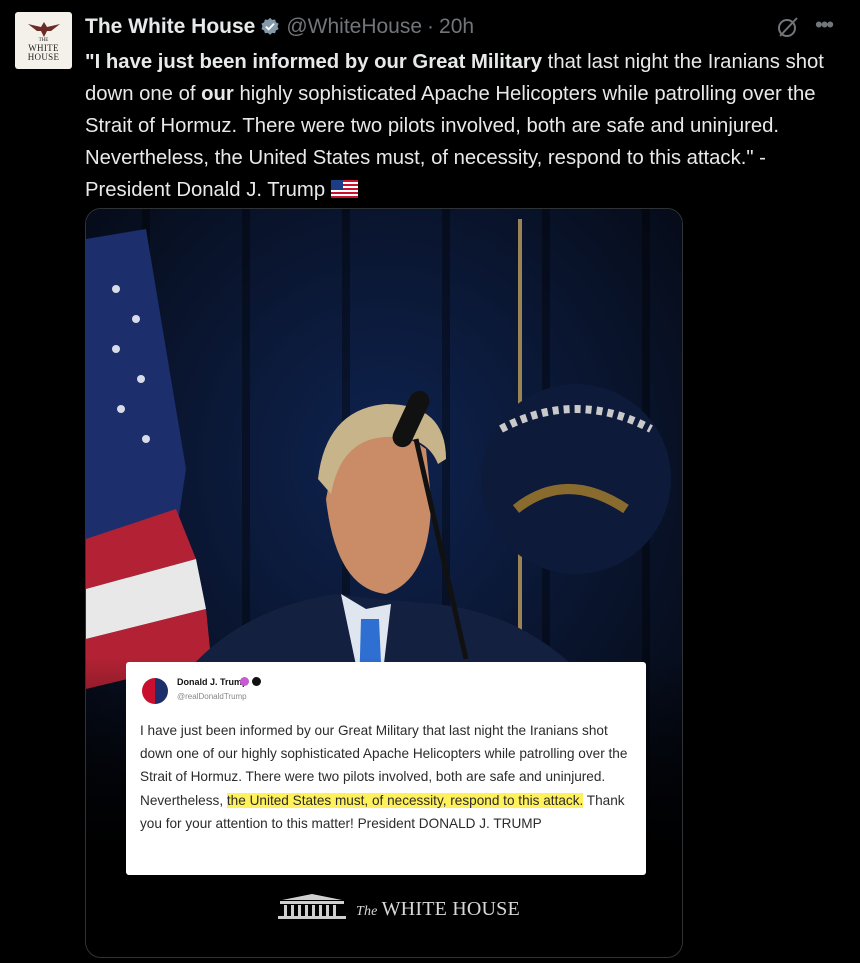 The height and width of the screenshot is (963, 860). What do you see at coordinates (217, 94) in the screenshot?
I see `post-text-segment: our` at bounding box center [217, 94].